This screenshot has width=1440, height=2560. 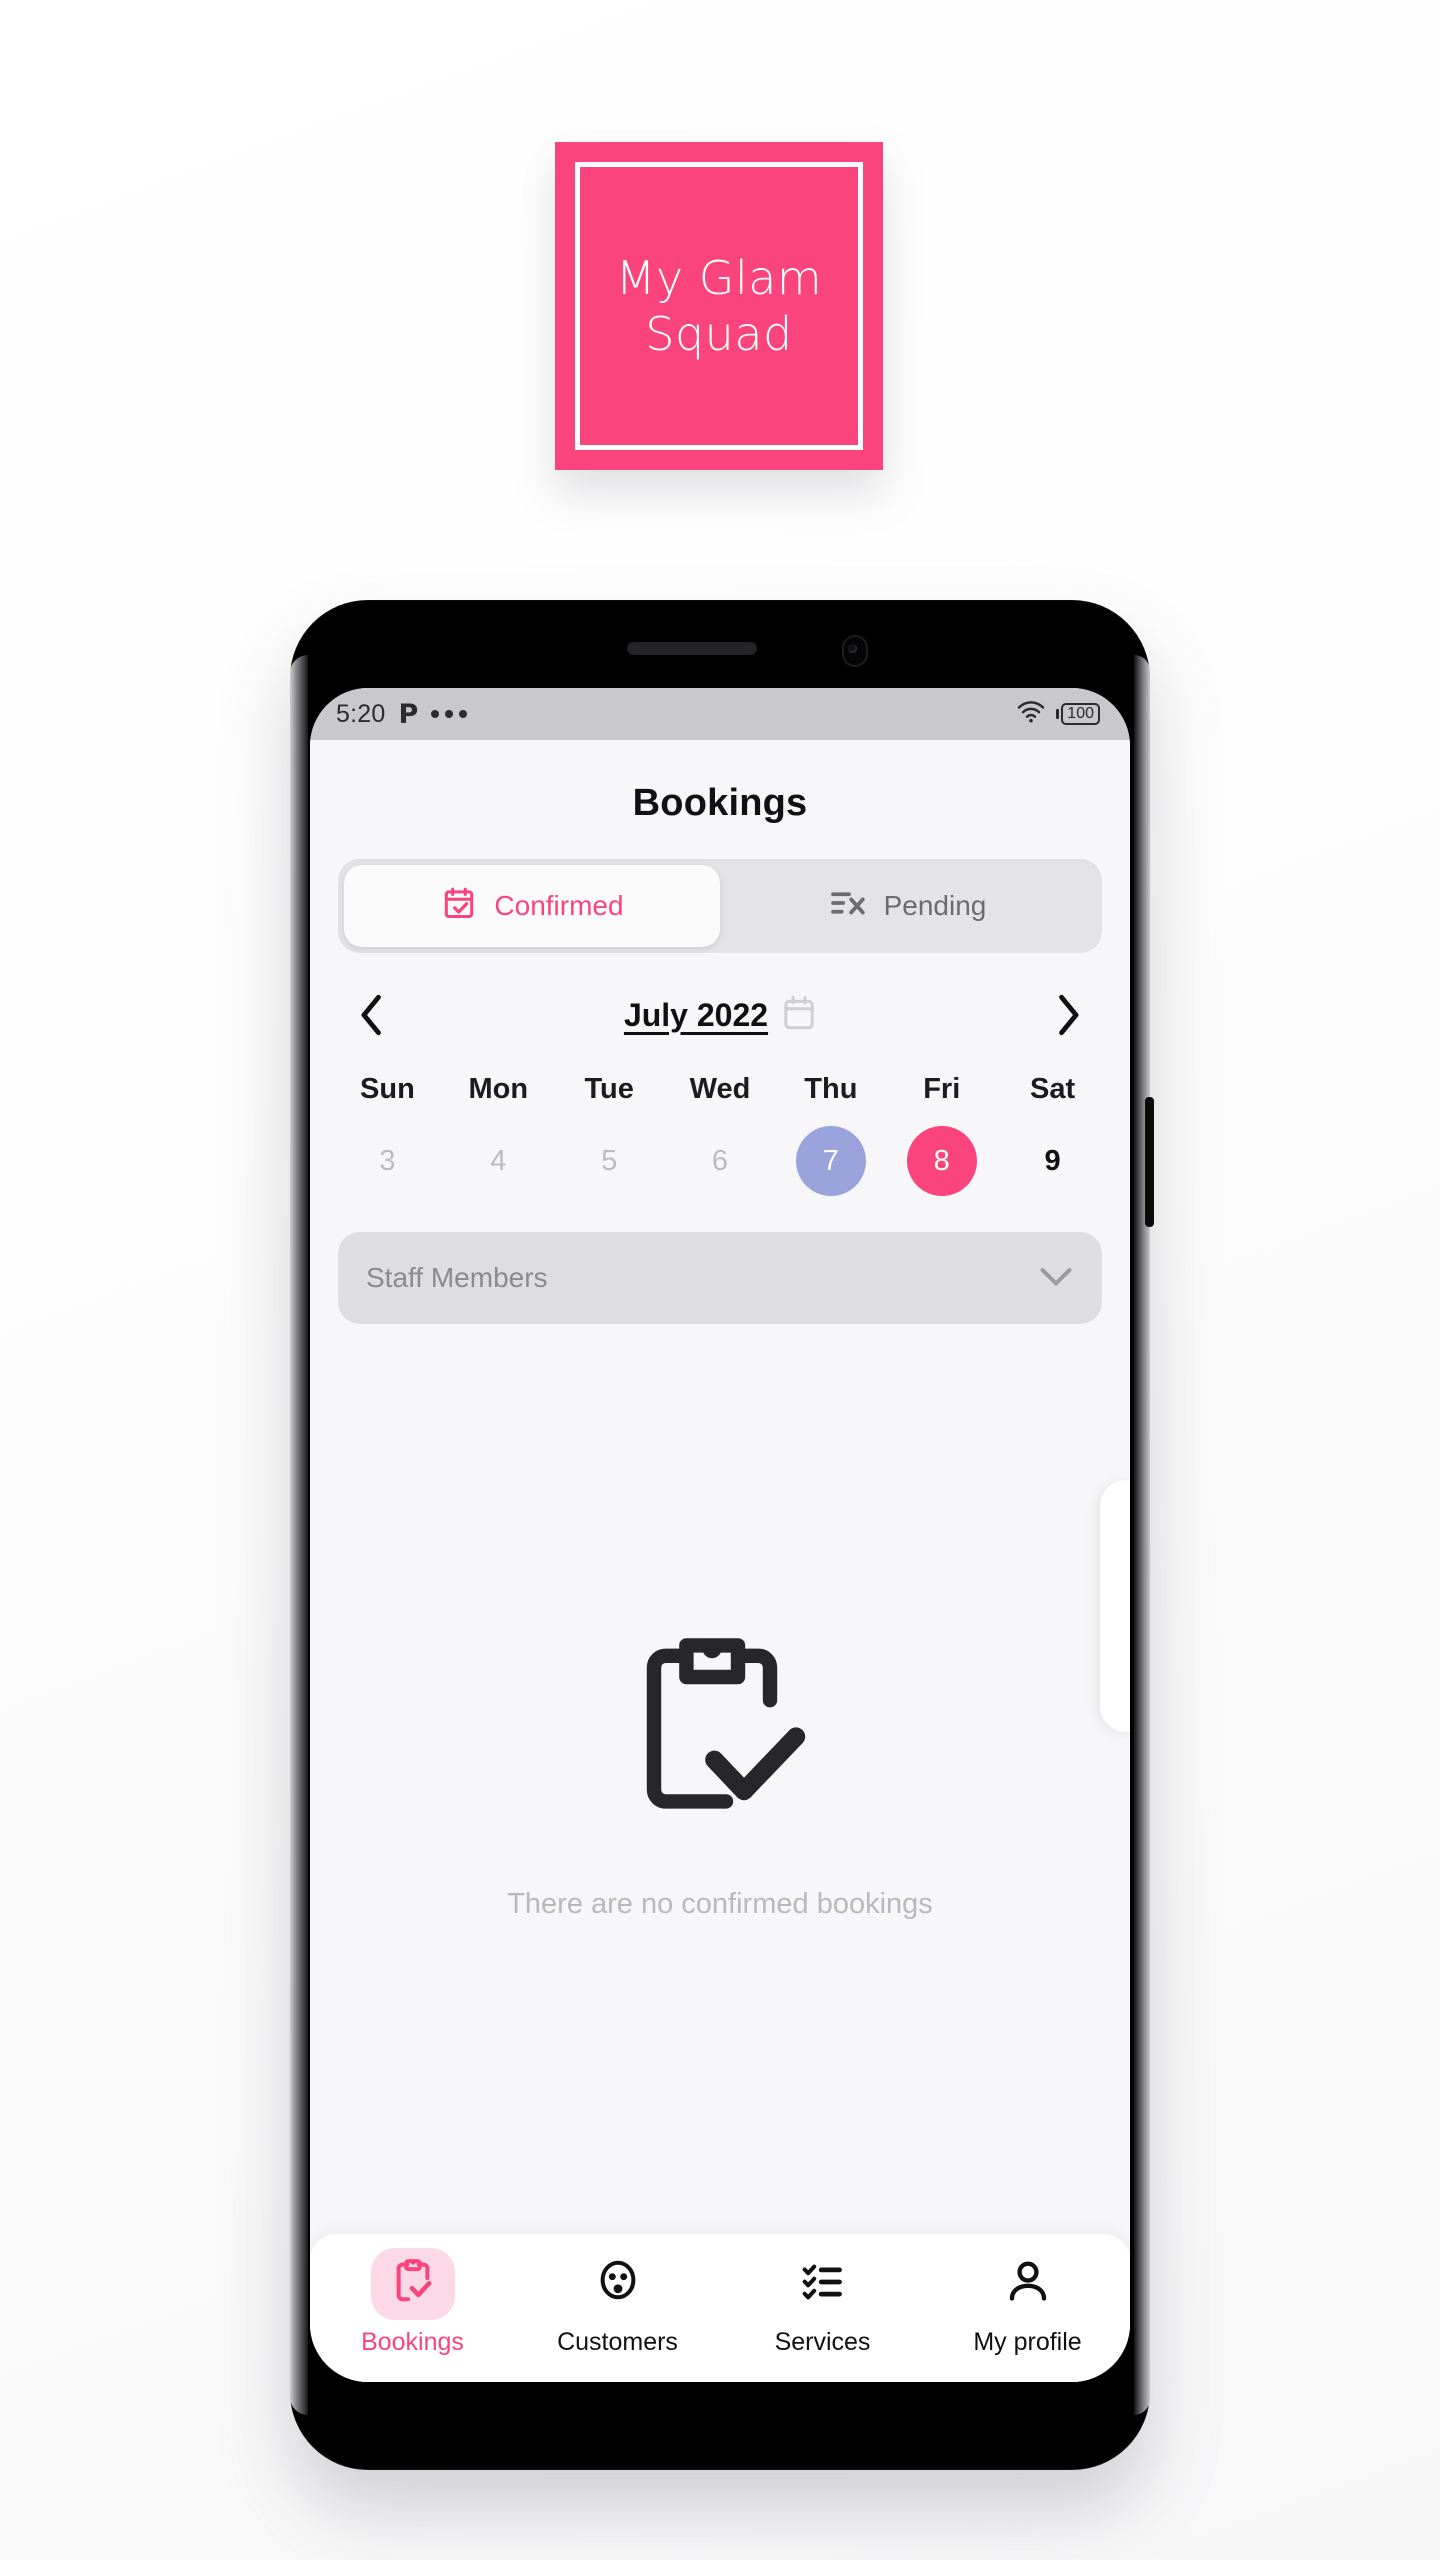 I want to click on camera-lens, so click(x=852, y=648).